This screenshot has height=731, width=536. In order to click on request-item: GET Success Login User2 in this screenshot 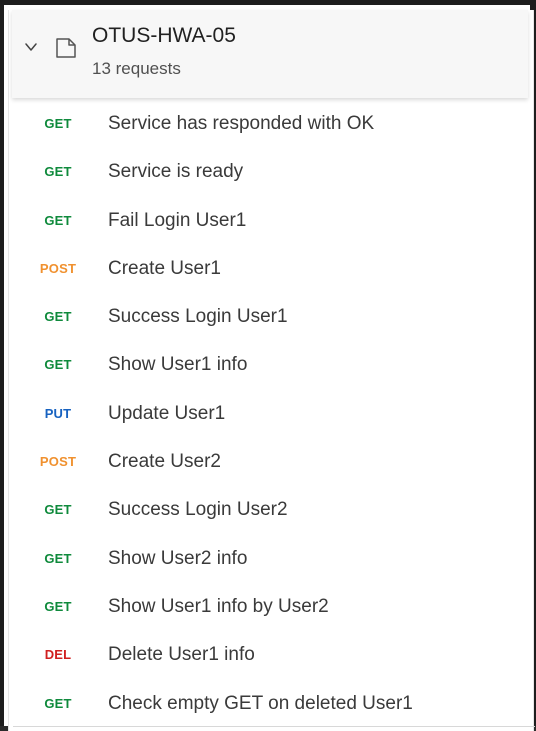, I will do `click(271, 510)`.